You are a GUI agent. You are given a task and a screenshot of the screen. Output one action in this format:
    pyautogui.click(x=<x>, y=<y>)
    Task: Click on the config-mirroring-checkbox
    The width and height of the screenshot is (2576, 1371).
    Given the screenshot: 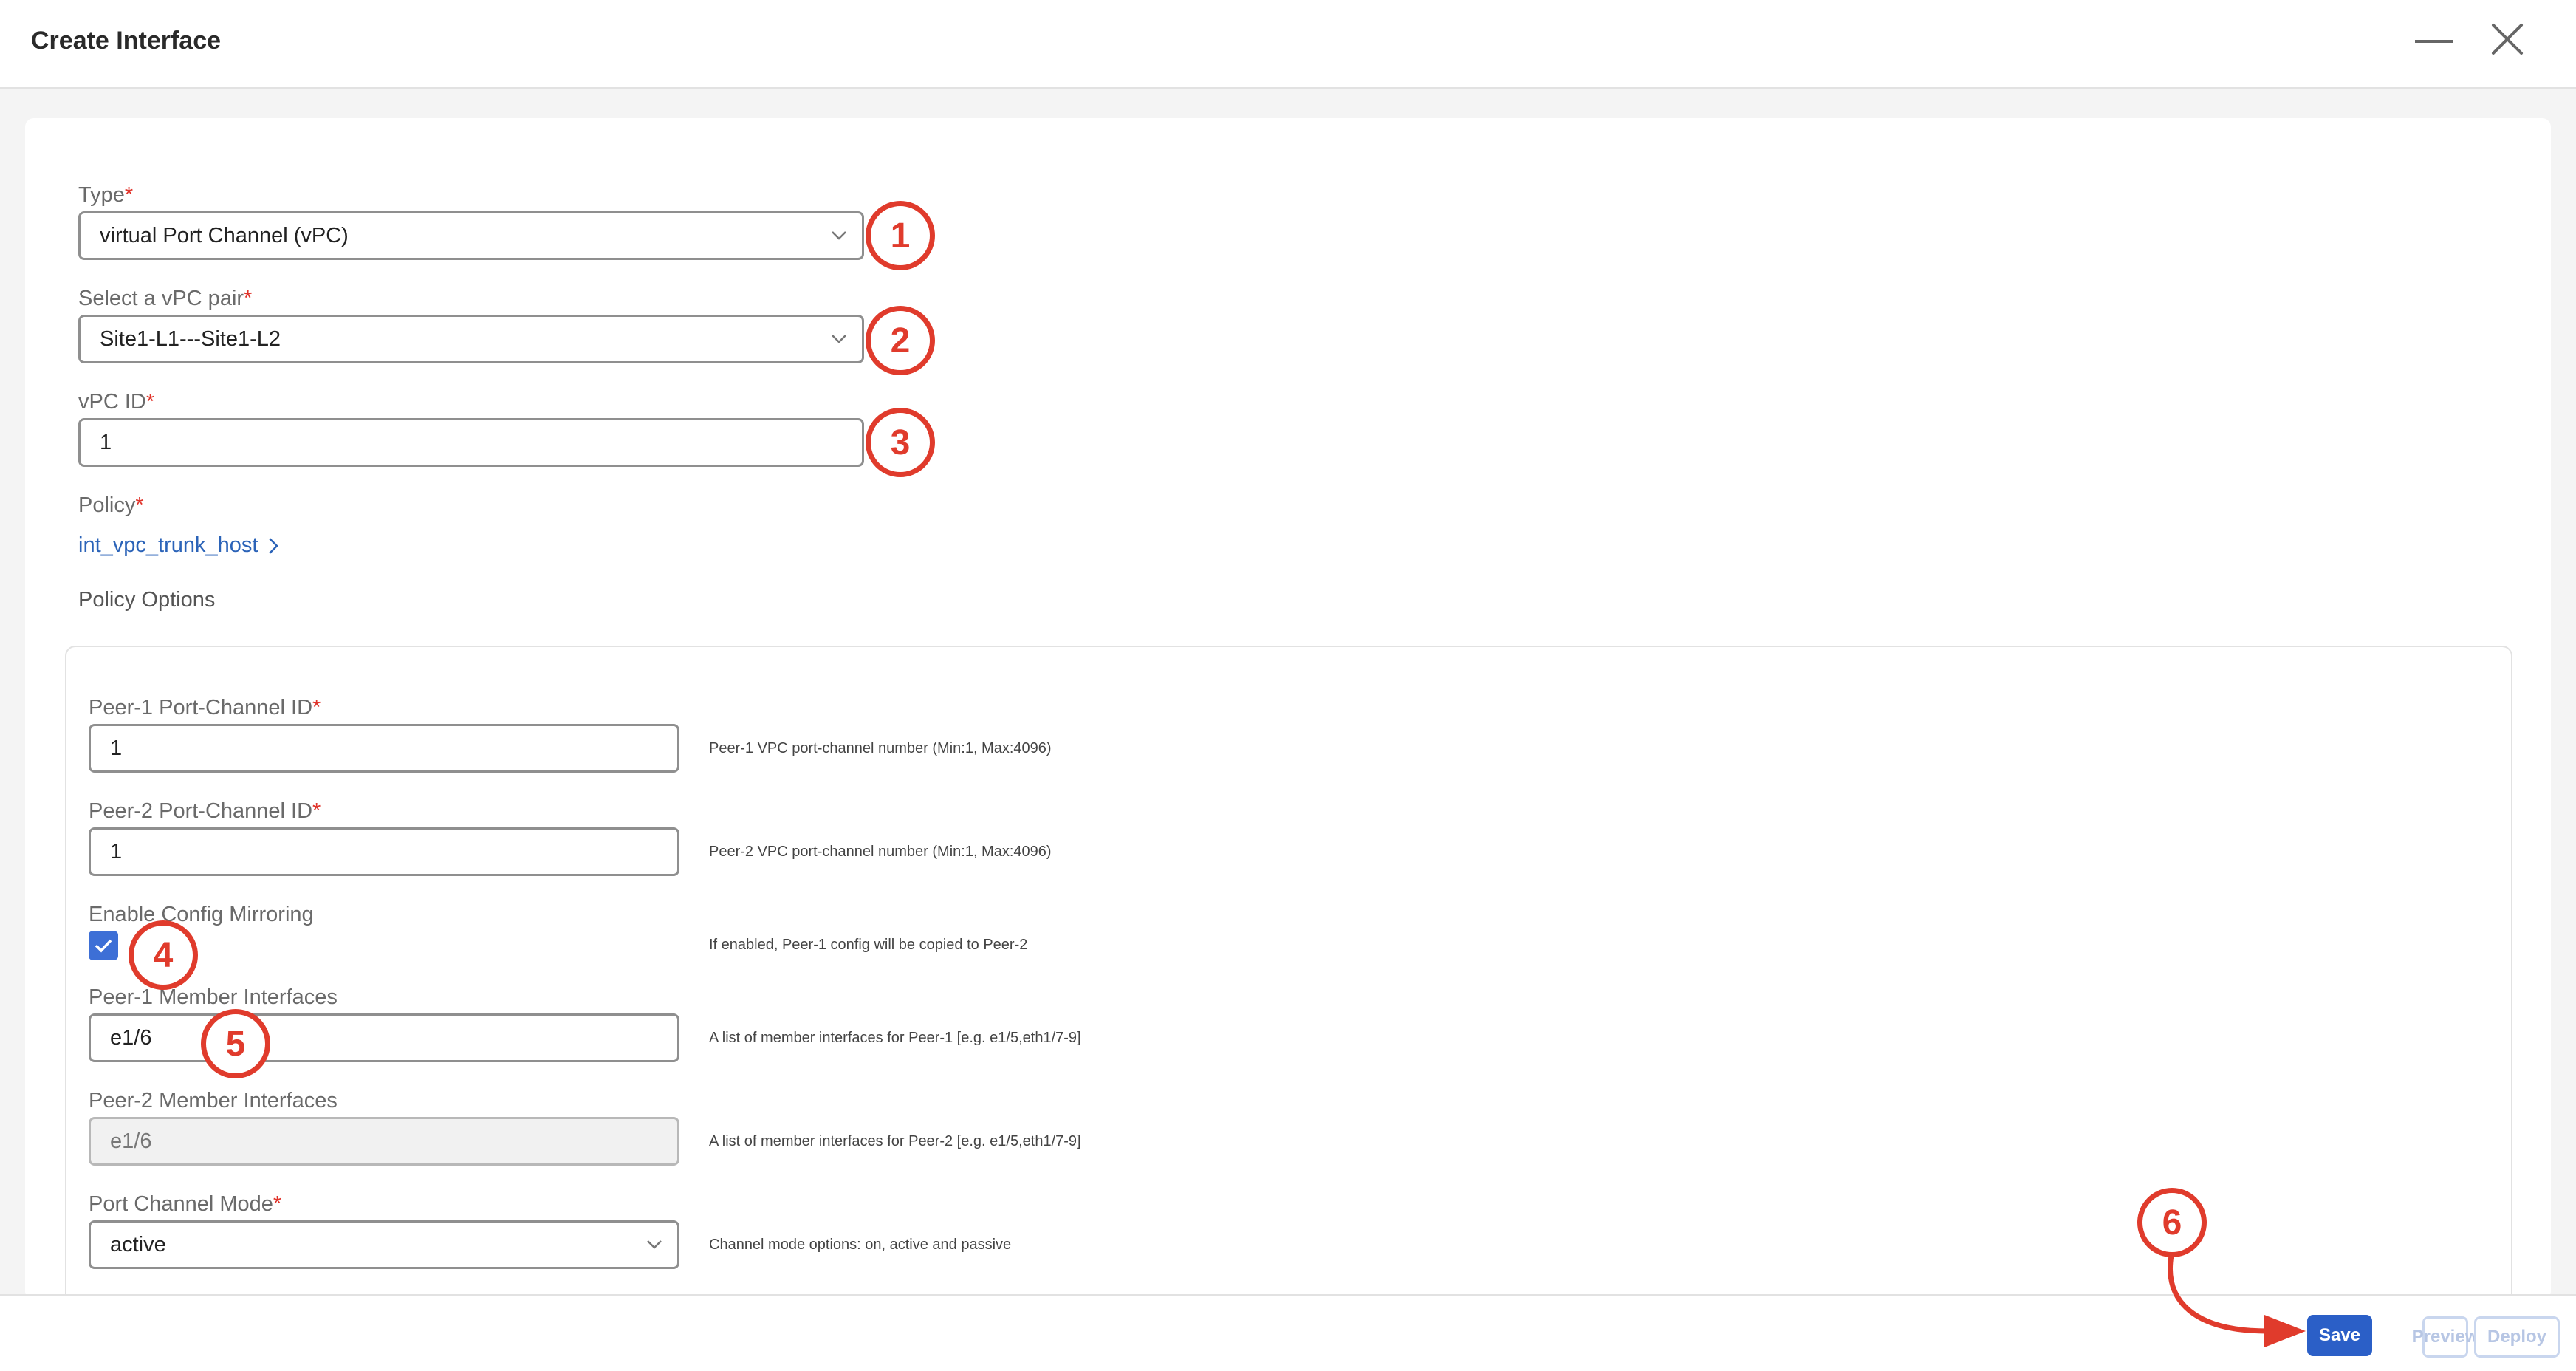 What is the action you would take?
    pyautogui.click(x=103, y=945)
    